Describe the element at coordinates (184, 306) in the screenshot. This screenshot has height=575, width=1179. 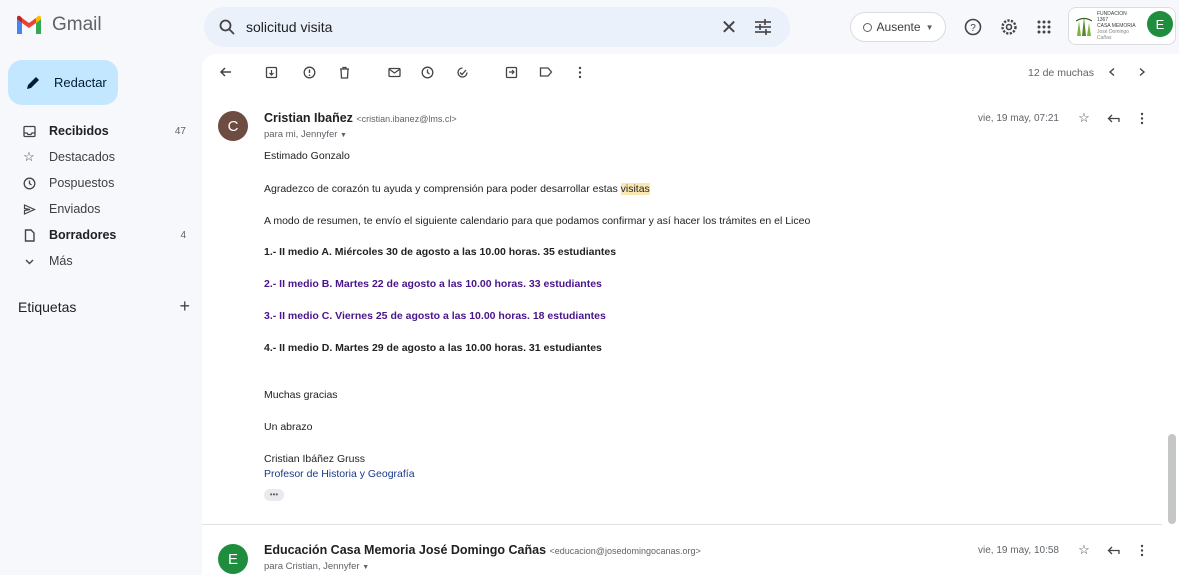
I see `add-label-icon: +` at that location.